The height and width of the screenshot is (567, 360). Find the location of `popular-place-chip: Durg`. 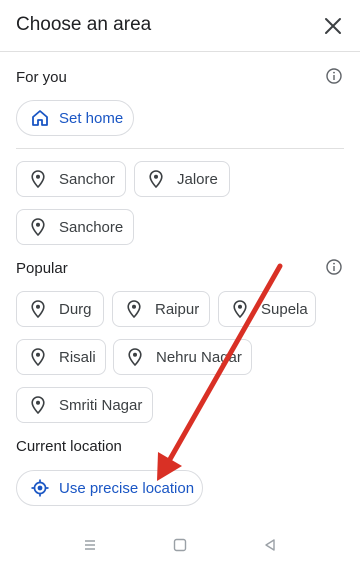

popular-place-chip: Durg is located at coordinates (60, 309).